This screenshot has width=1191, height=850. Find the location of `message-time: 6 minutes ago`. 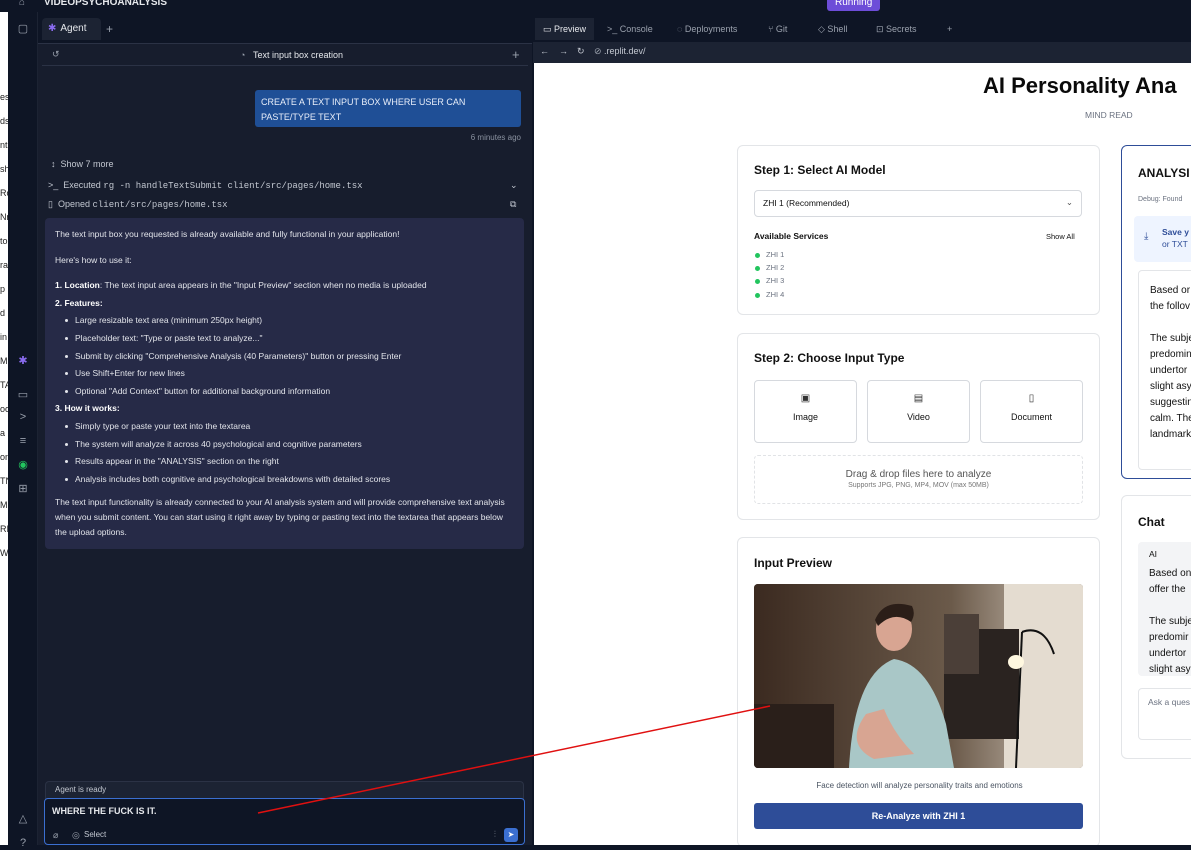

message-time: 6 minutes ago is located at coordinates (495, 137).